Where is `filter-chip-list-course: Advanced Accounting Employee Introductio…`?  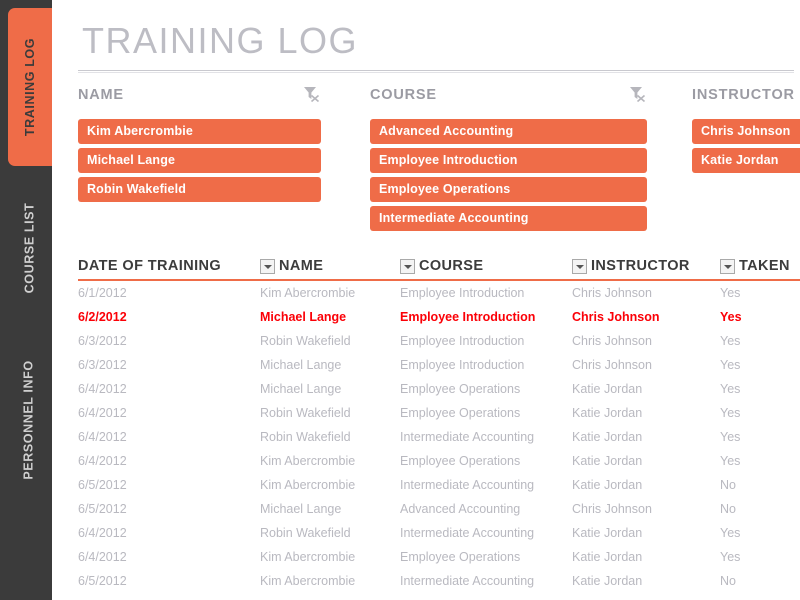
filter-chip-list-course: Advanced Accounting Employee Introductio… is located at coordinates (508, 175).